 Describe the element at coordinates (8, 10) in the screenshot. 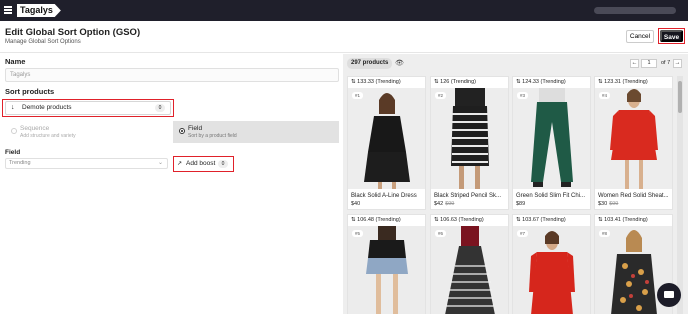

I see `menu-icon` at that location.